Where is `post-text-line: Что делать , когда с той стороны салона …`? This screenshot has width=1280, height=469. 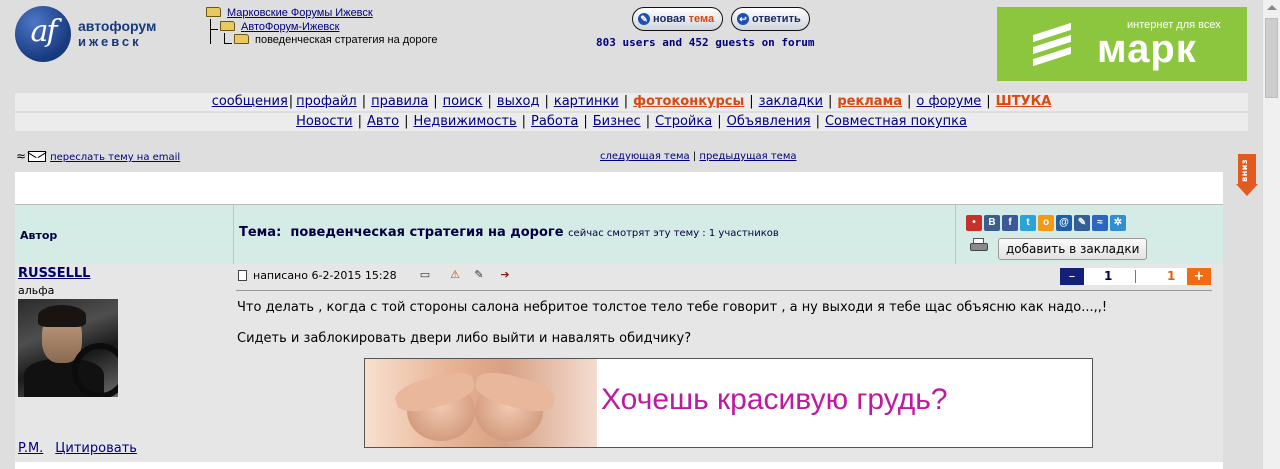
post-text-line: Что делать , когда с той стороны салона … is located at coordinates (672, 307).